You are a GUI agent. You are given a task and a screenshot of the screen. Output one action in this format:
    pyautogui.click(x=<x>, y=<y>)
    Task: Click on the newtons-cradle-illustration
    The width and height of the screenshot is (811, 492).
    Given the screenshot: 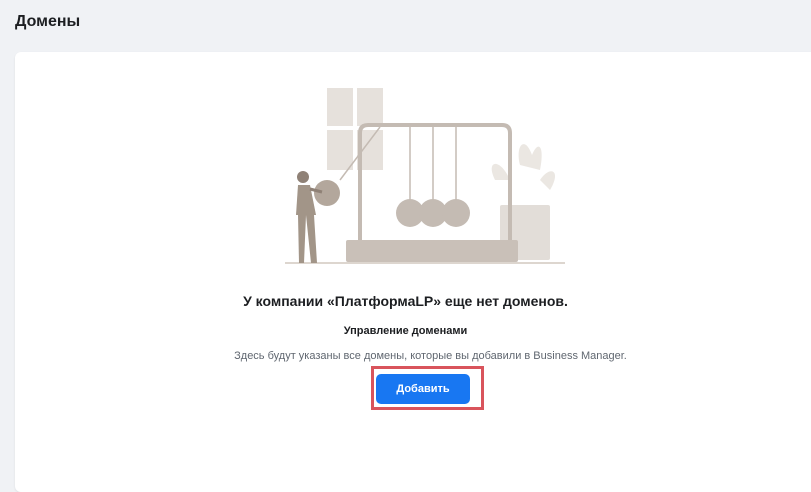 What is the action you would take?
    pyautogui.click(x=425, y=176)
    